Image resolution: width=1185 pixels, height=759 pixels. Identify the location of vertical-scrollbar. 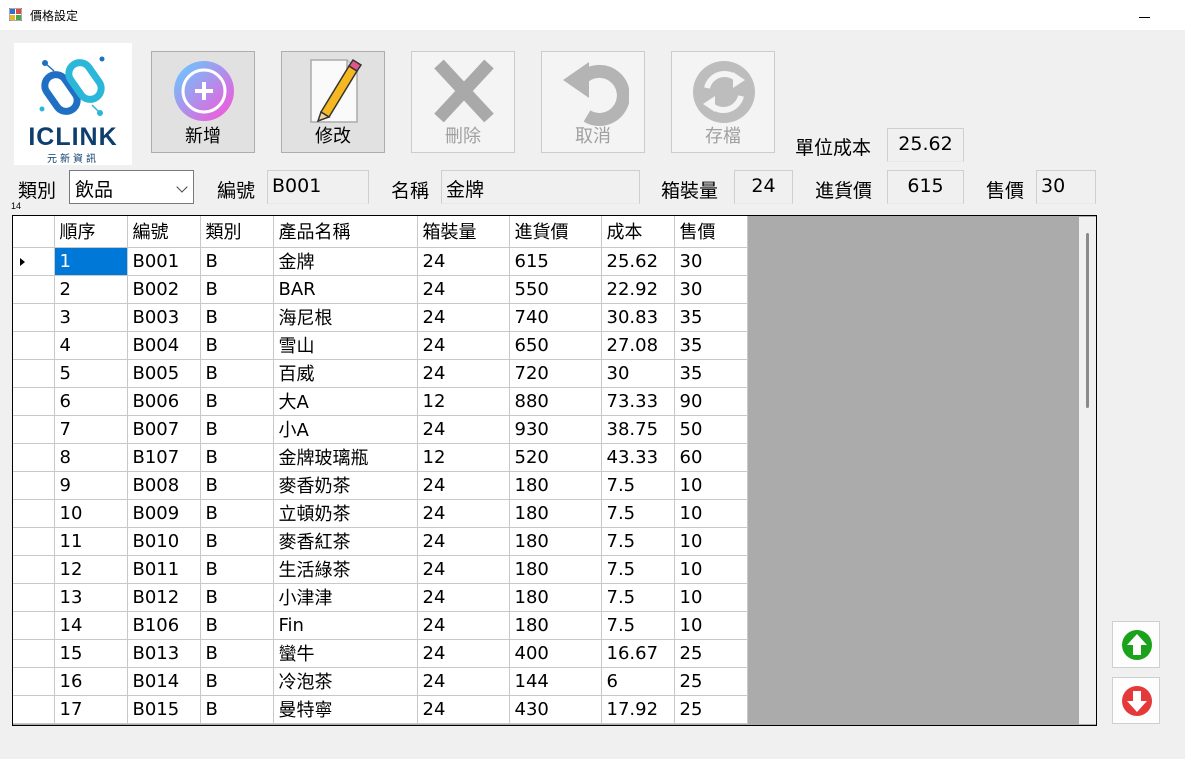
(1087, 470).